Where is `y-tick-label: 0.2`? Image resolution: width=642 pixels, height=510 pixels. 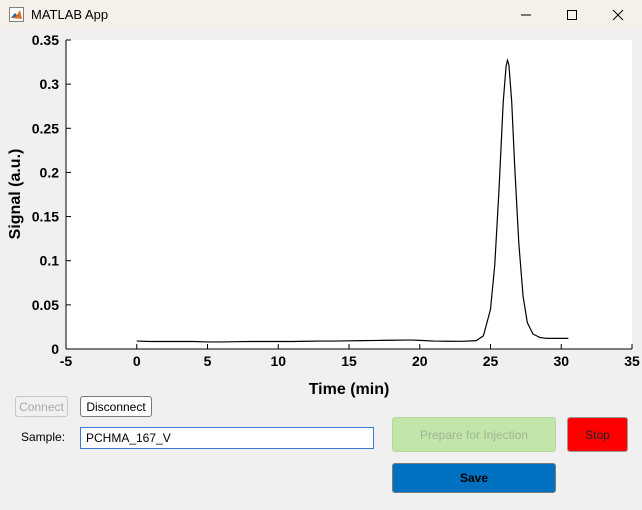 y-tick-label: 0.2 is located at coordinates (50, 172).